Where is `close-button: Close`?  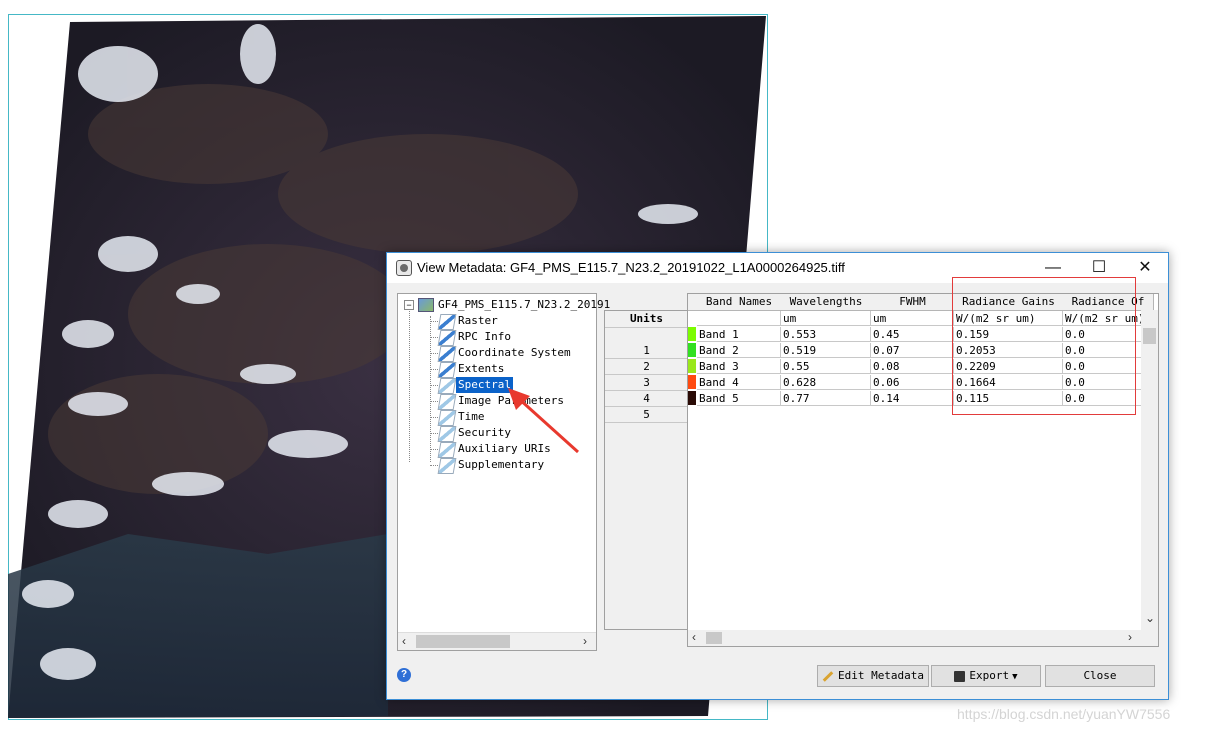
close-button: Close is located at coordinates (1100, 676).